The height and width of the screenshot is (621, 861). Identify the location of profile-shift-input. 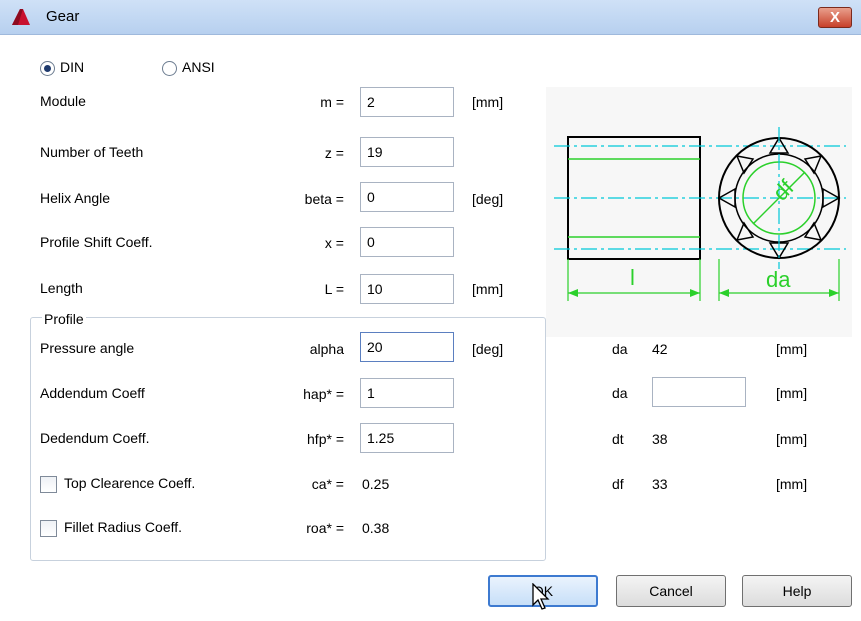
(407, 242).